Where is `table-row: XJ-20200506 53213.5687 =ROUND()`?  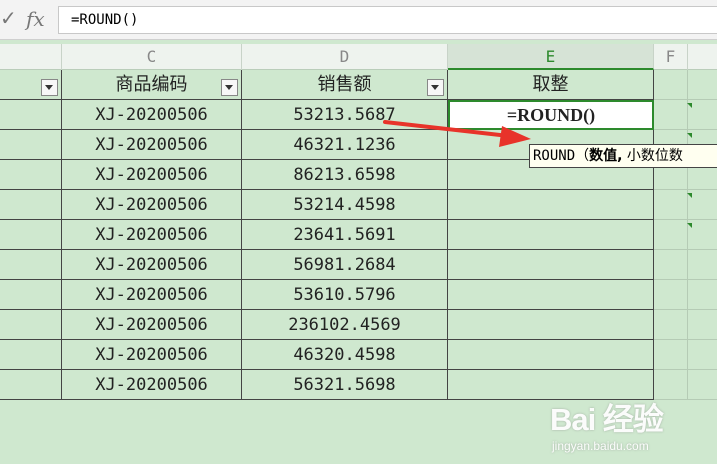
table-row: XJ-20200506 53213.5687 =ROUND() is located at coordinates (358, 115).